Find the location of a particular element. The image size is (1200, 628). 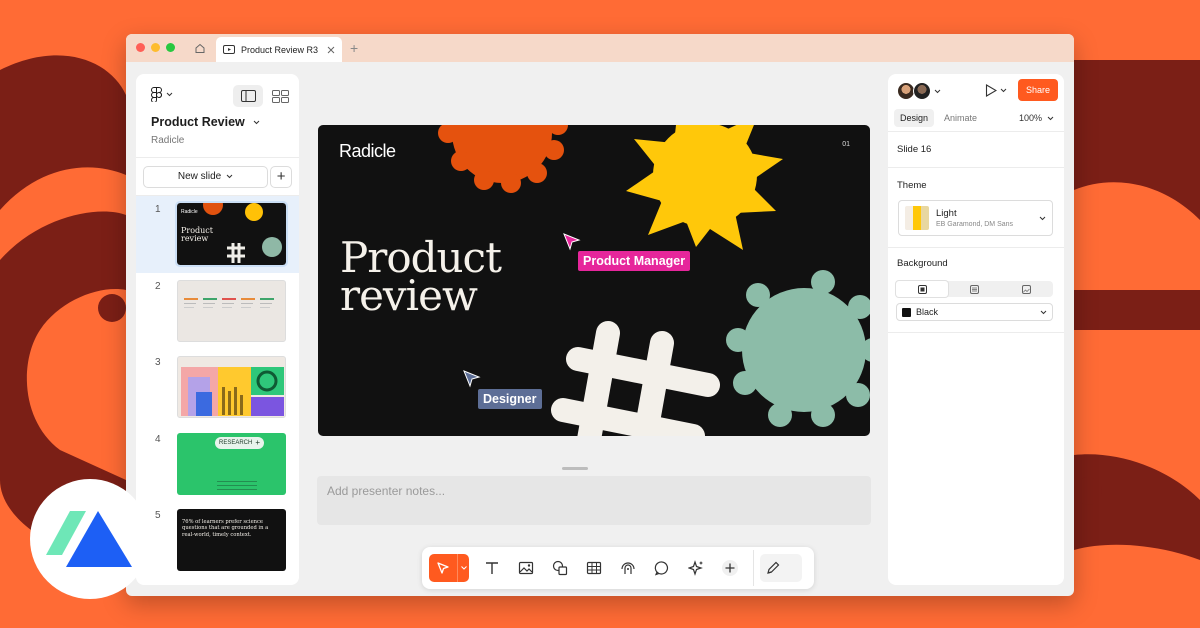

gradient-fill-icon is located at coordinates (974, 289).